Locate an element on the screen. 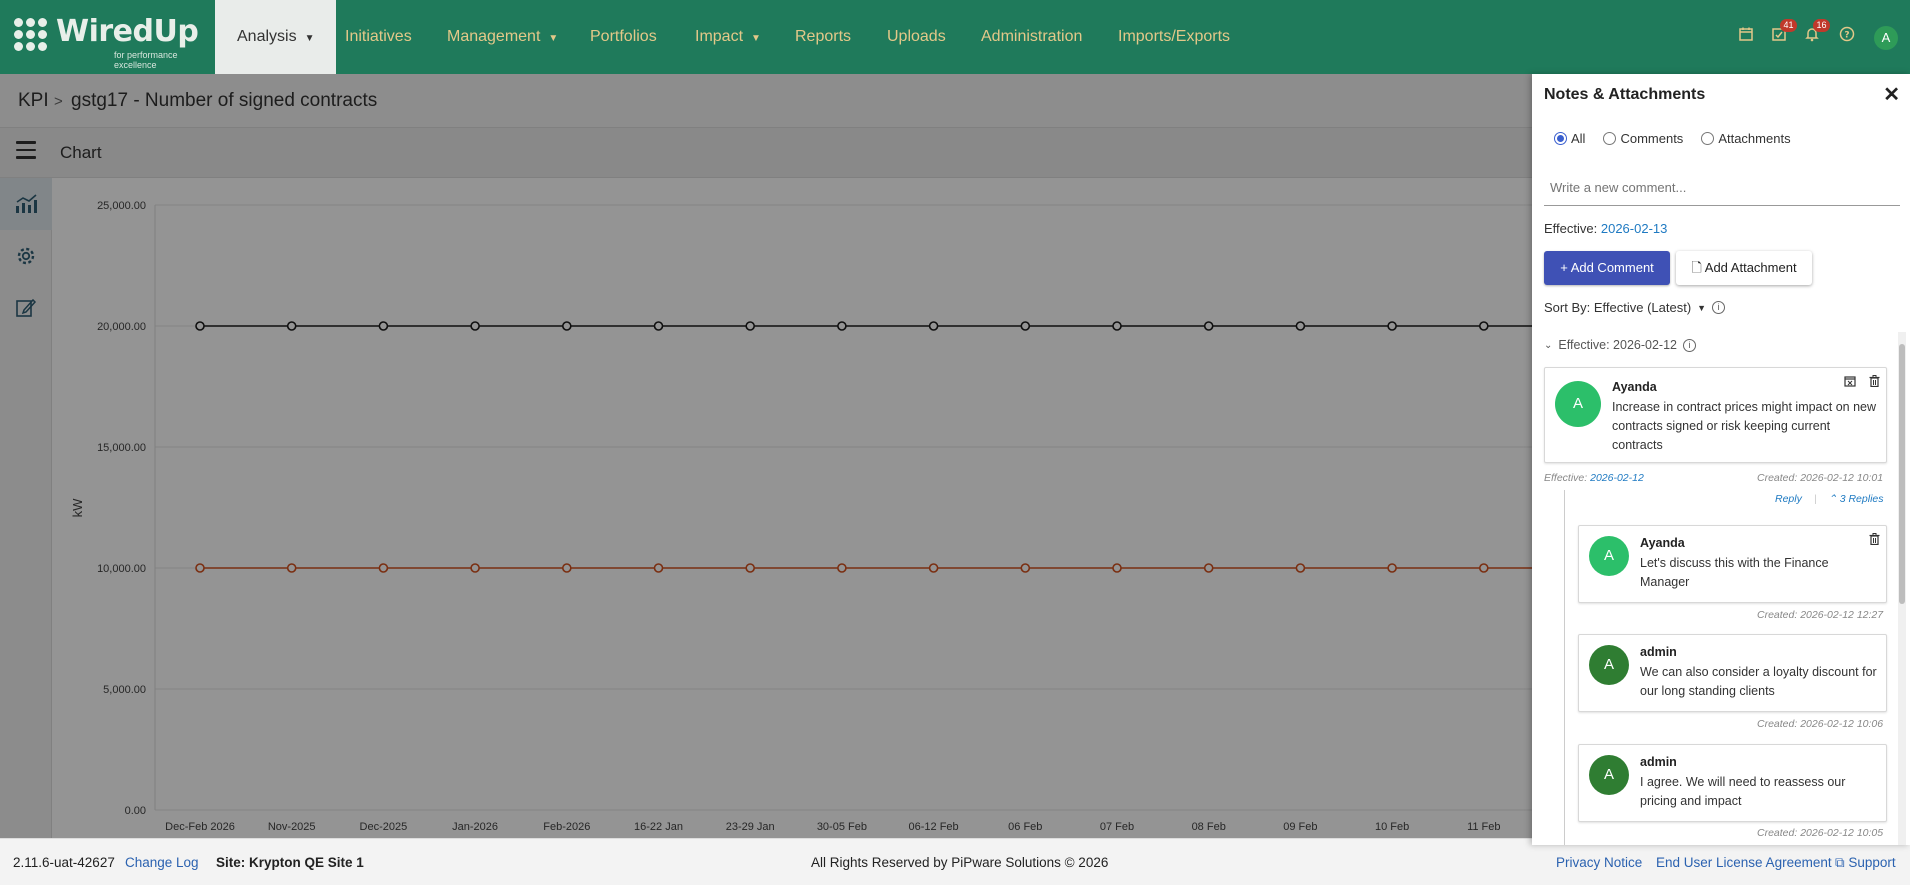 This screenshot has height=885, width=1910. reply-created: Created: 2026-02-12 10:05 is located at coordinates (1820, 833).